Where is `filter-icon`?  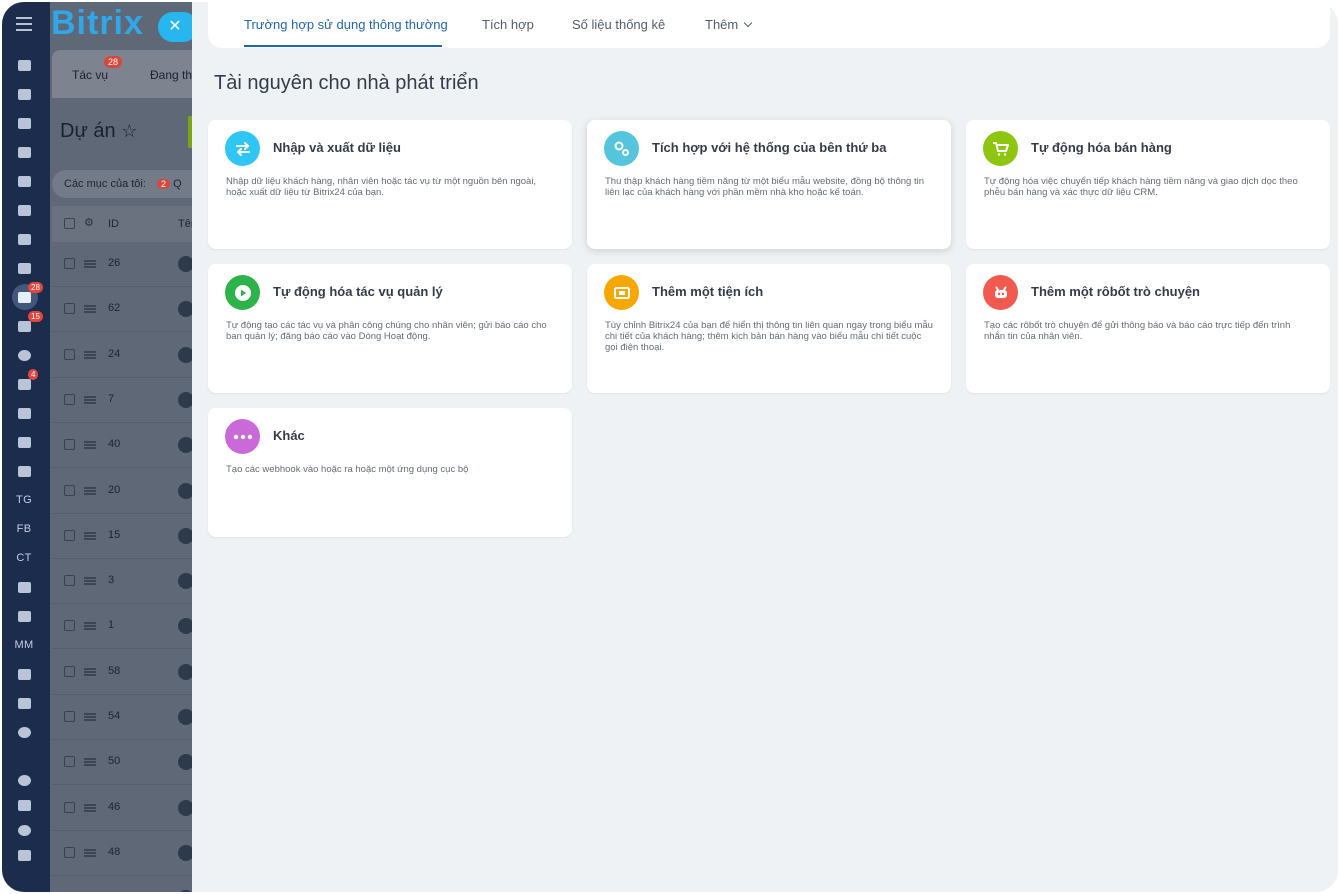
filter-icon is located at coordinates (24, 326).